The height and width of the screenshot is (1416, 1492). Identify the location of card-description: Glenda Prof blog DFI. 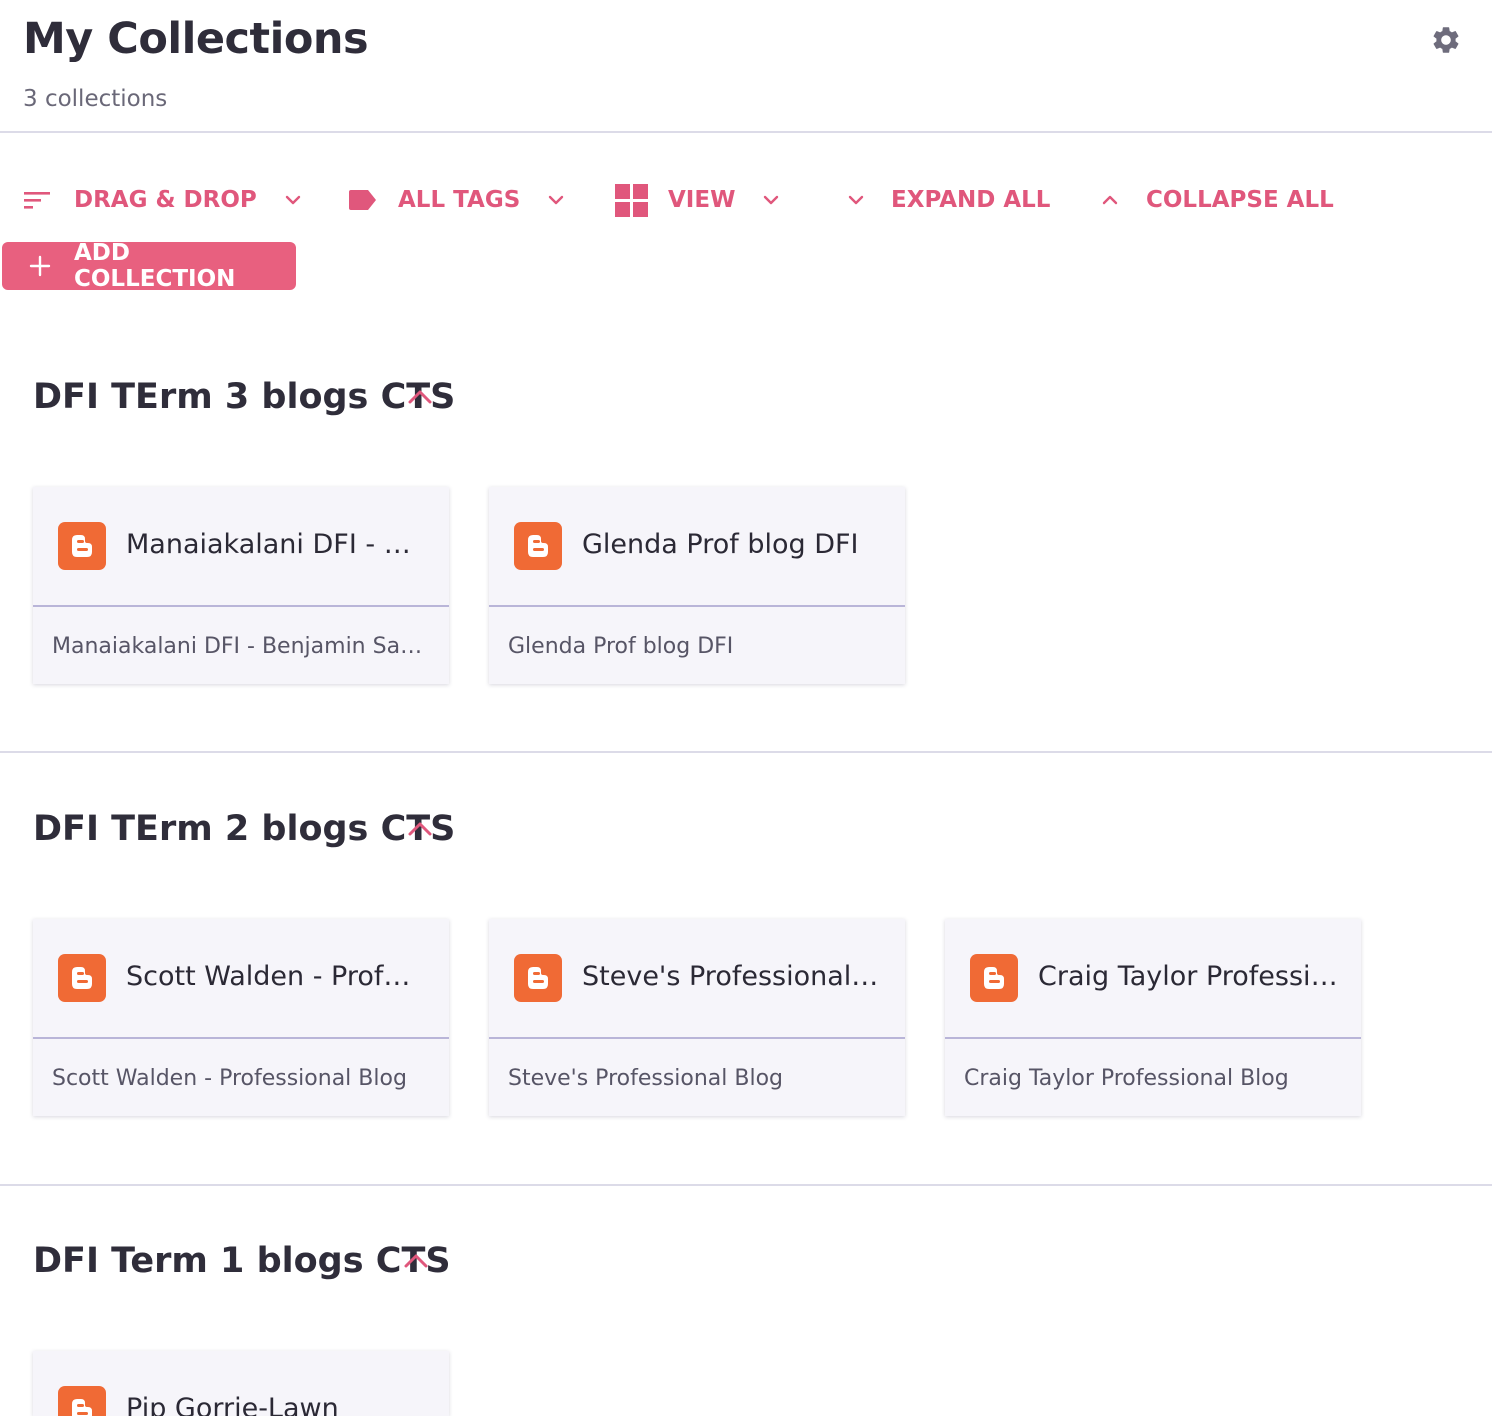
(621, 646).